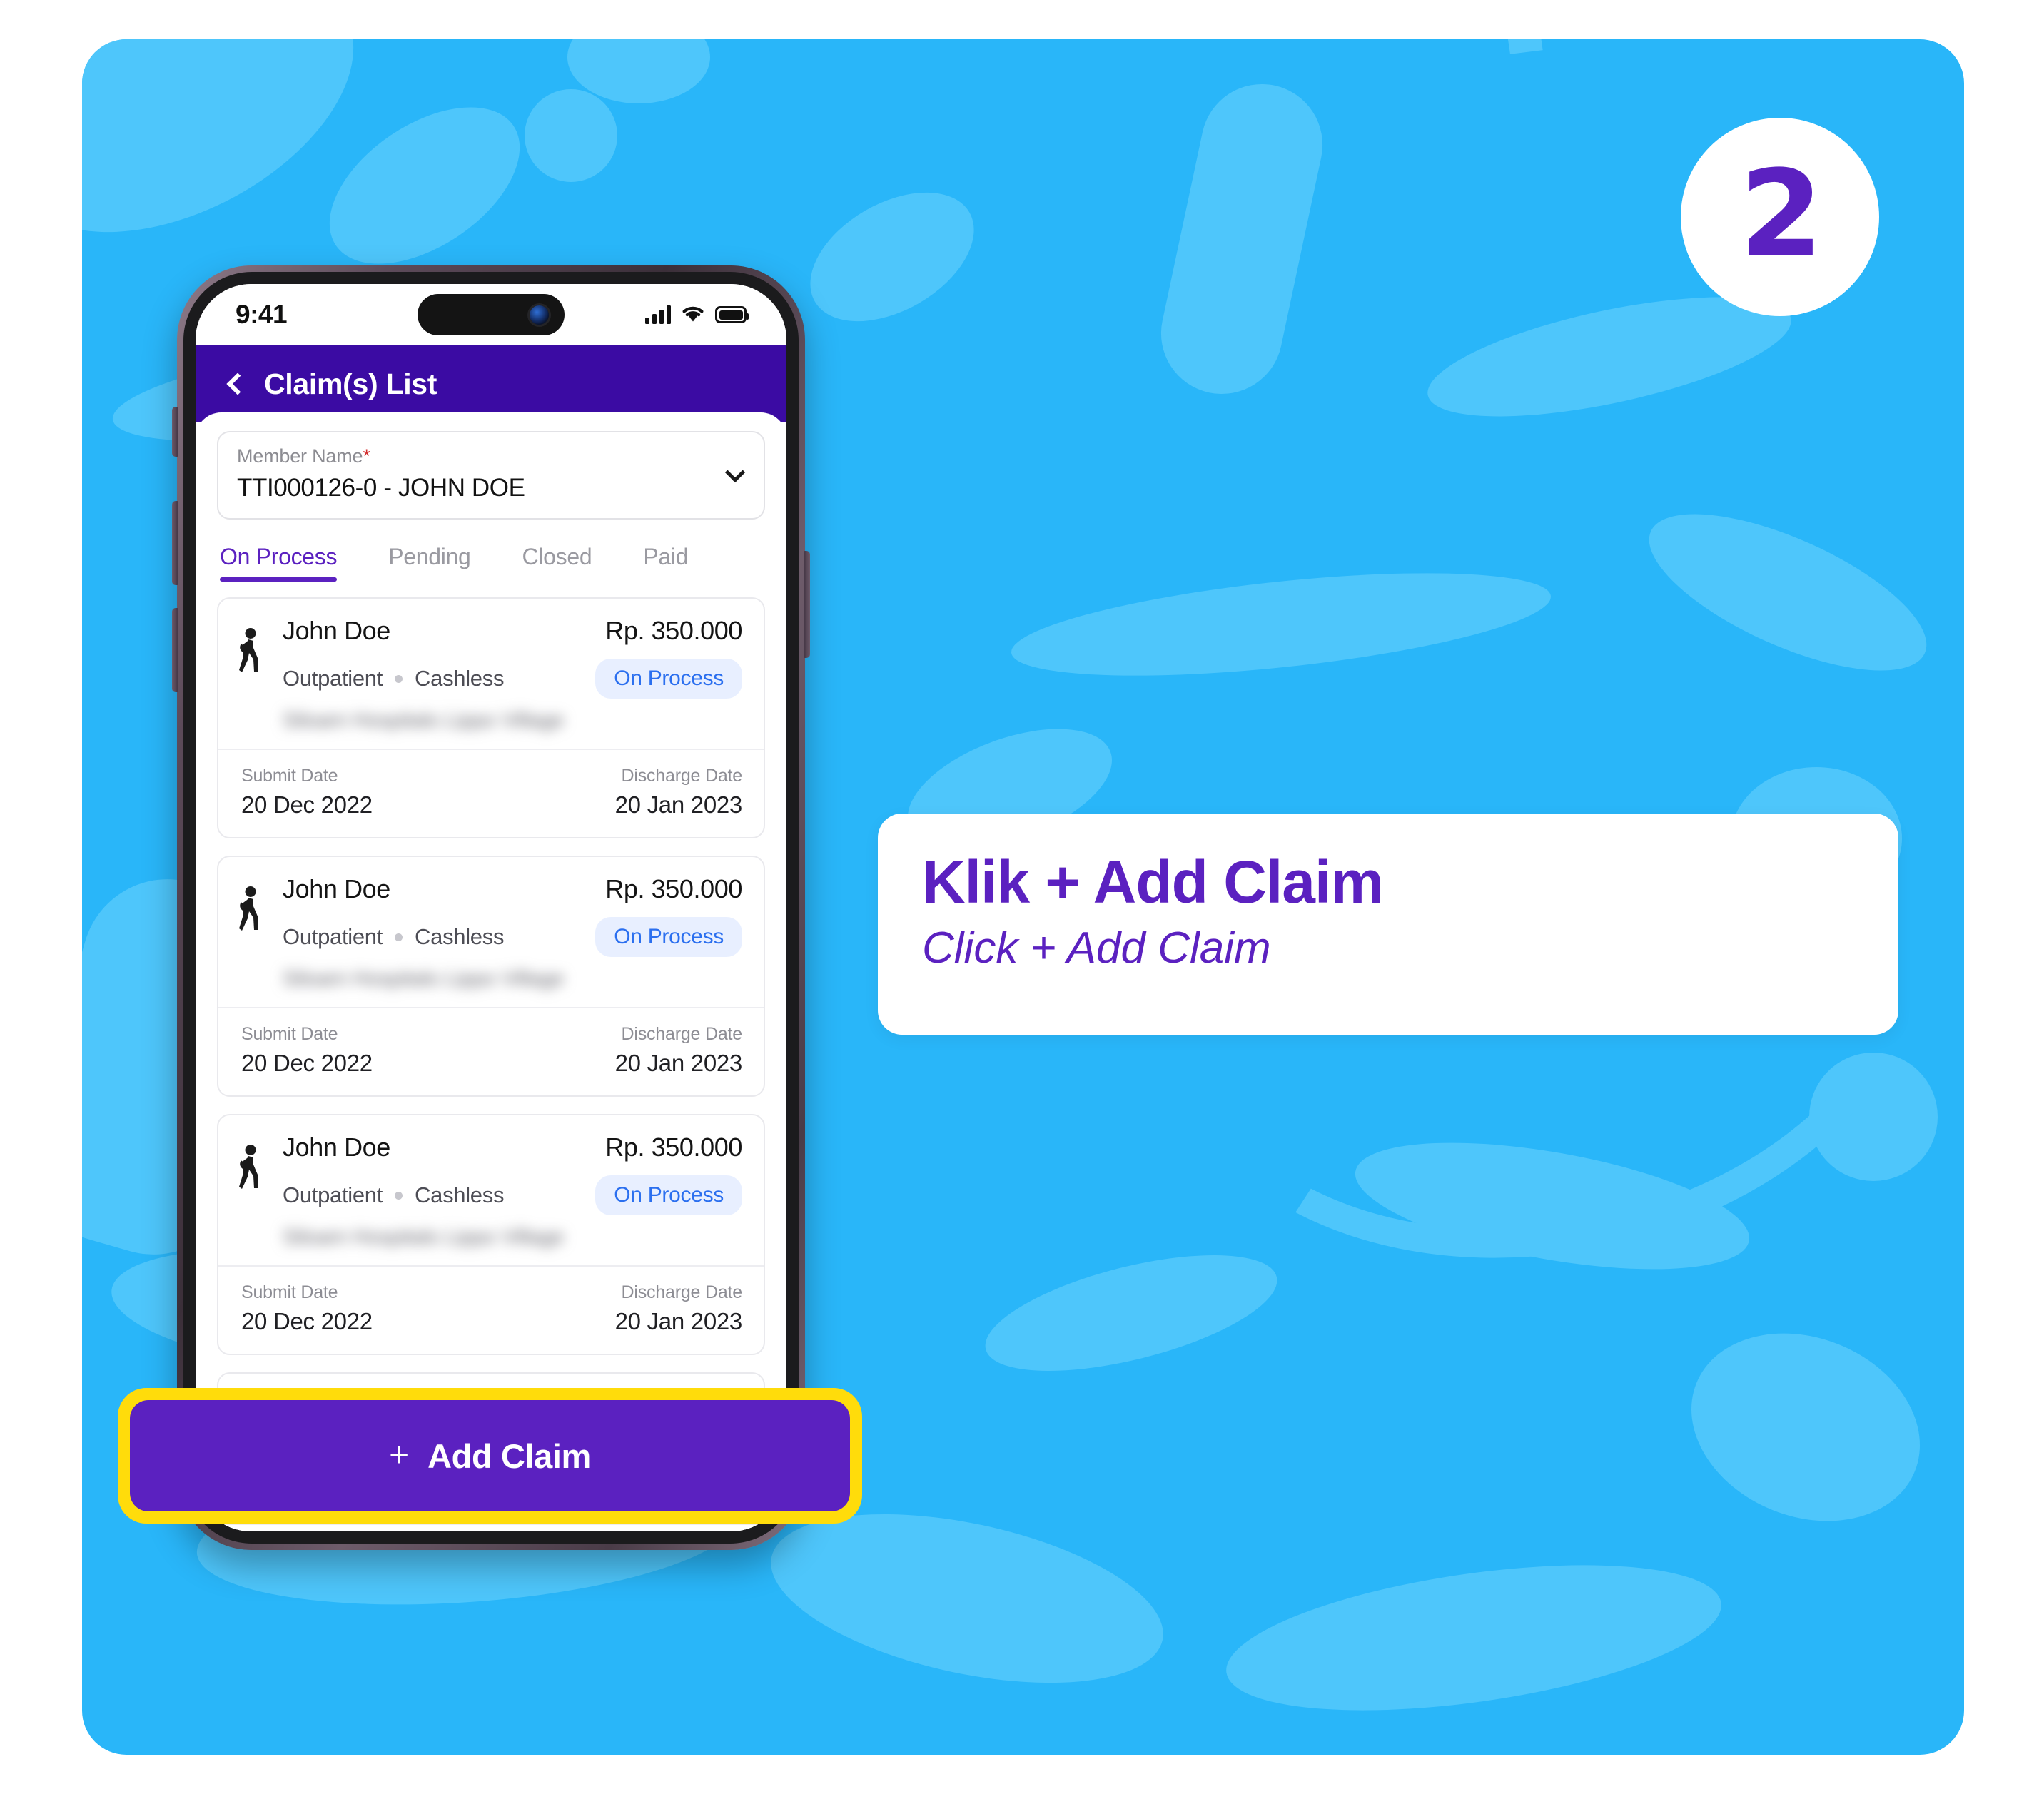 This screenshot has height=1794, width=2044. I want to click on add-claim-button: + Add Claim, so click(490, 1455).